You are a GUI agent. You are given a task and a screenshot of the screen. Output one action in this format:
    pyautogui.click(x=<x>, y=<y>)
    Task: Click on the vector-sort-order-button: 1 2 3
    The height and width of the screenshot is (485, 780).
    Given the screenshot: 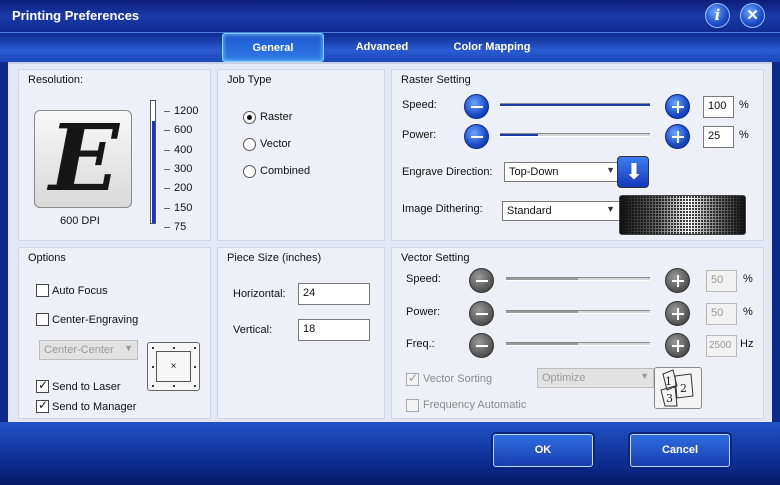 What is the action you would take?
    pyautogui.click(x=678, y=388)
    